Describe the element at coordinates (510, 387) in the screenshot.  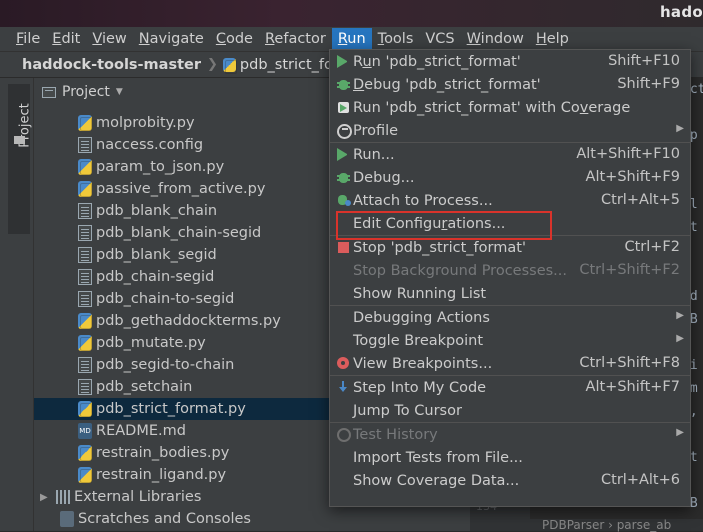
I see `menu-item-step-into-my-code: Step Into My Code Alt+Shift+F7` at that location.